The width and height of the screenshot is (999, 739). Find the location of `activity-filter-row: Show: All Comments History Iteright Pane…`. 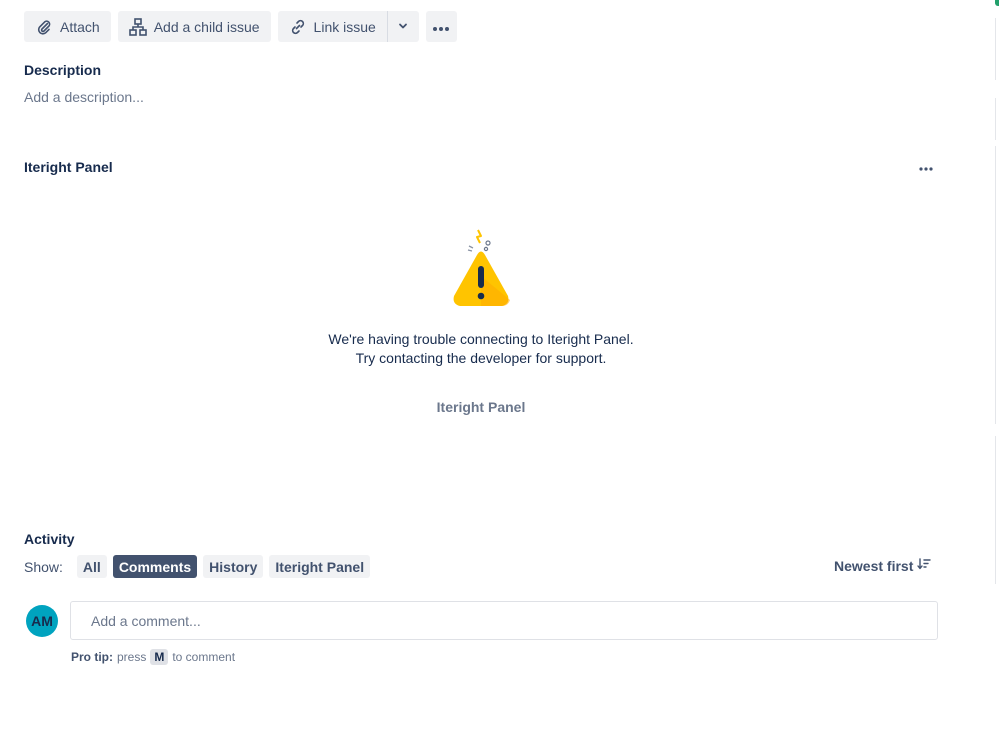

activity-filter-row: Show: All Comments History Iteright Pane… is located at coordinates (197, 566).